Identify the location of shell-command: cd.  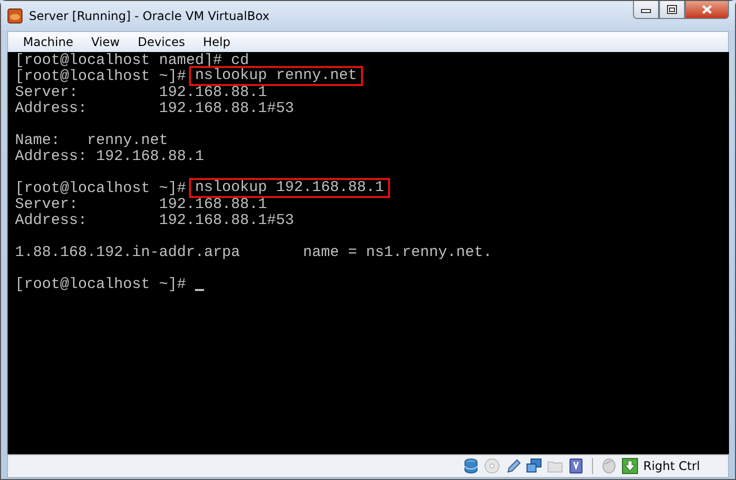
(240, 61).